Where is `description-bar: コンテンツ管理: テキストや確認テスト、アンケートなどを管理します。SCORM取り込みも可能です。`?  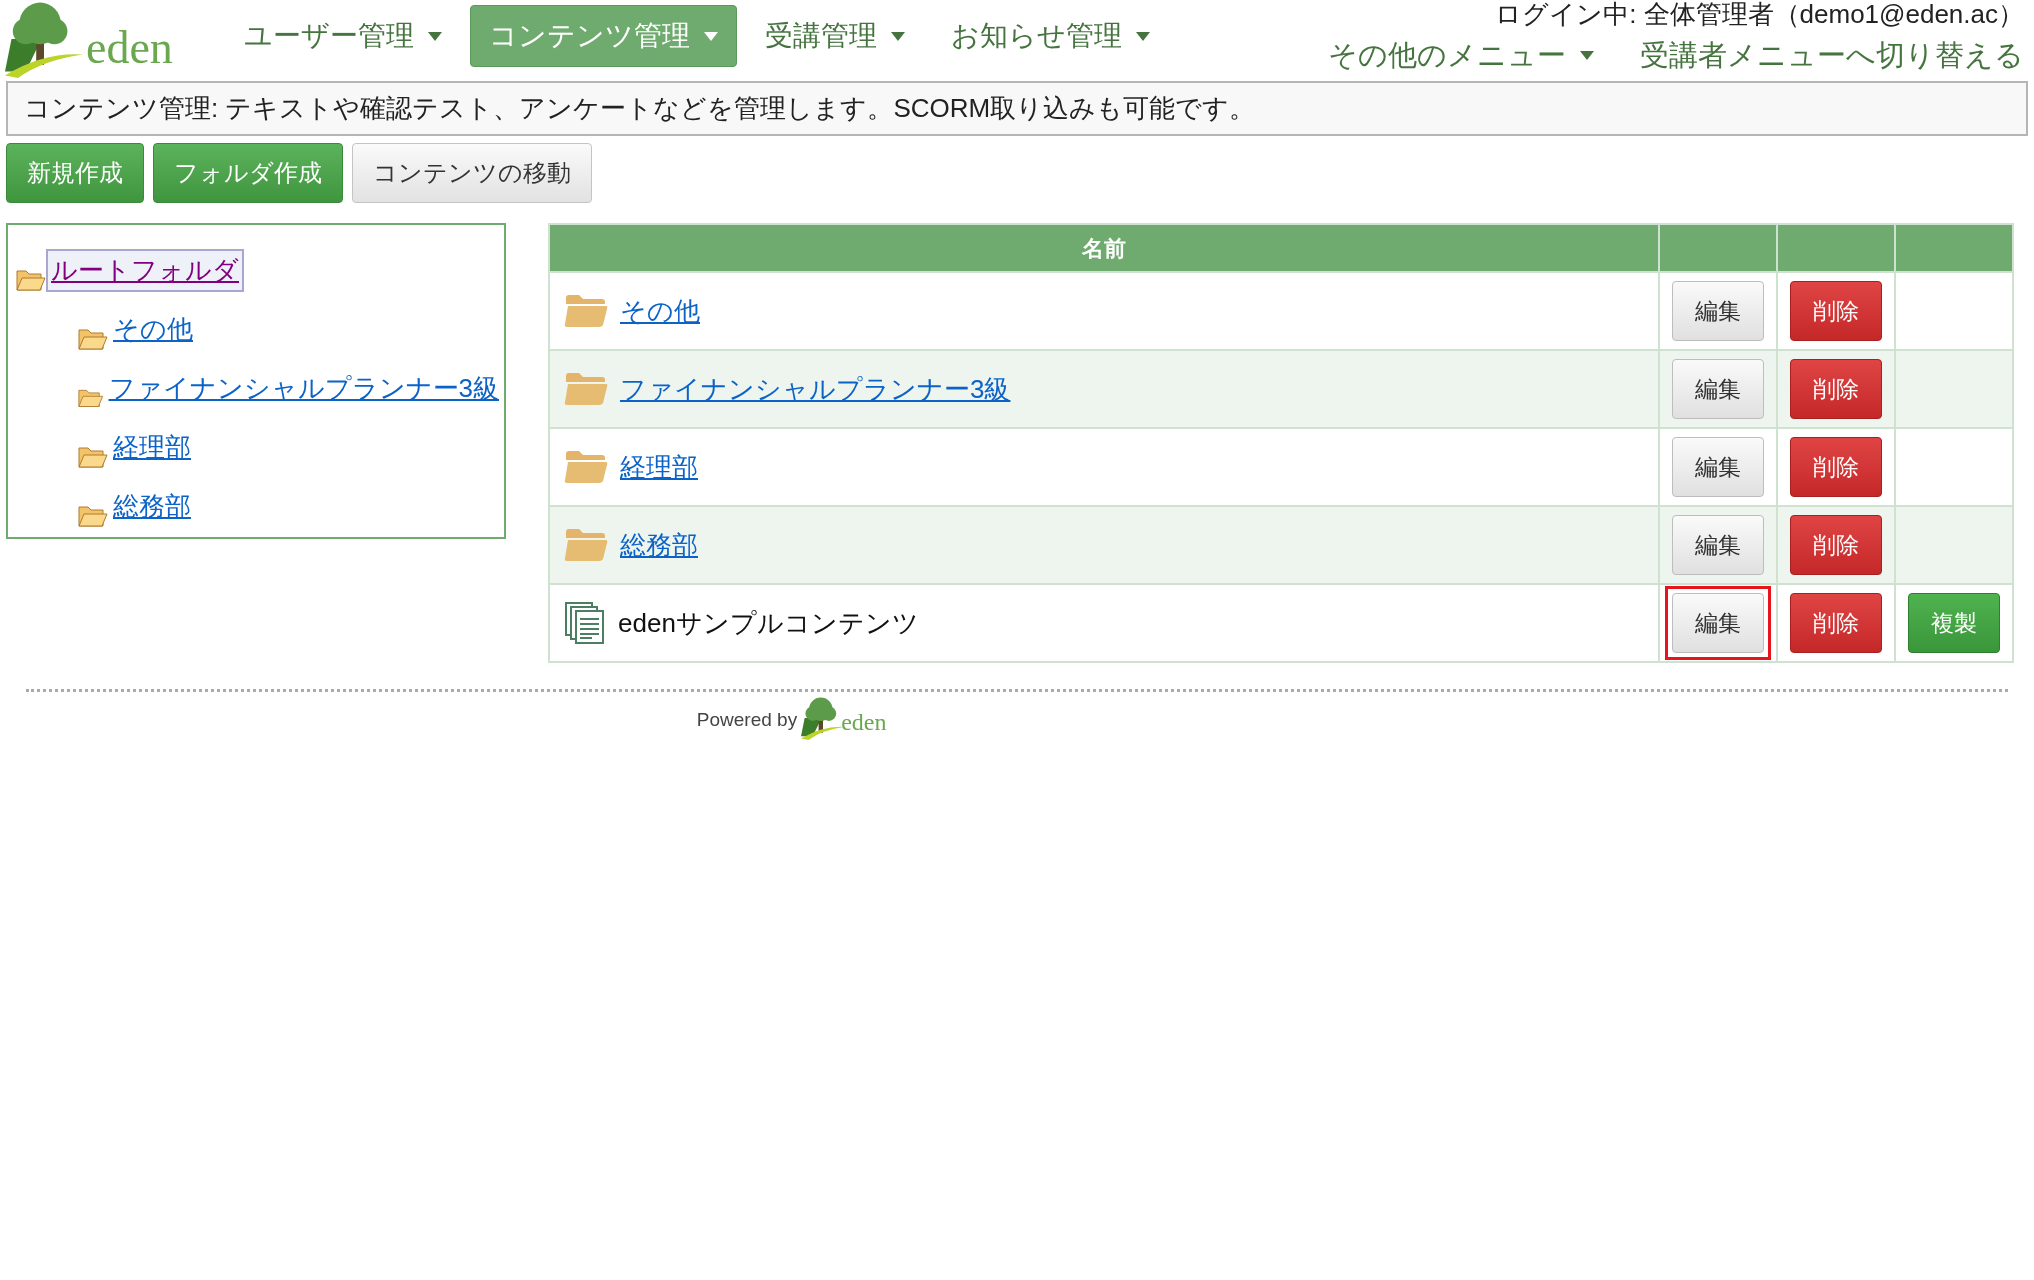 description-bar: コンテンツ管理: テキストや確認テスト、アンケートなどを管理します。SCORM取り込みも可能です。 is located at coordinates (1017, 108).